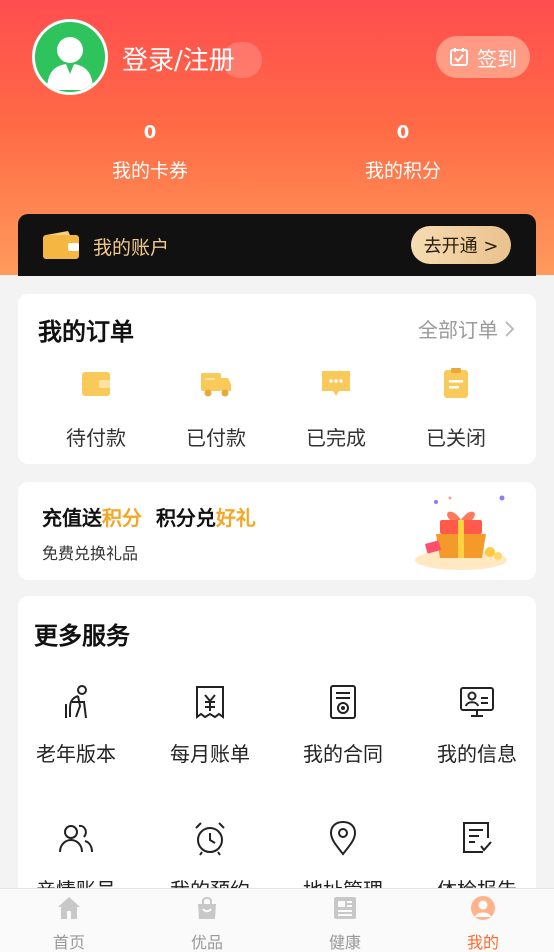 This screenshot has height=952, width=554. Describe the element at coordinates (210, 754) in the screenshot. I see `service-bill-label: 每月账单` at that location.